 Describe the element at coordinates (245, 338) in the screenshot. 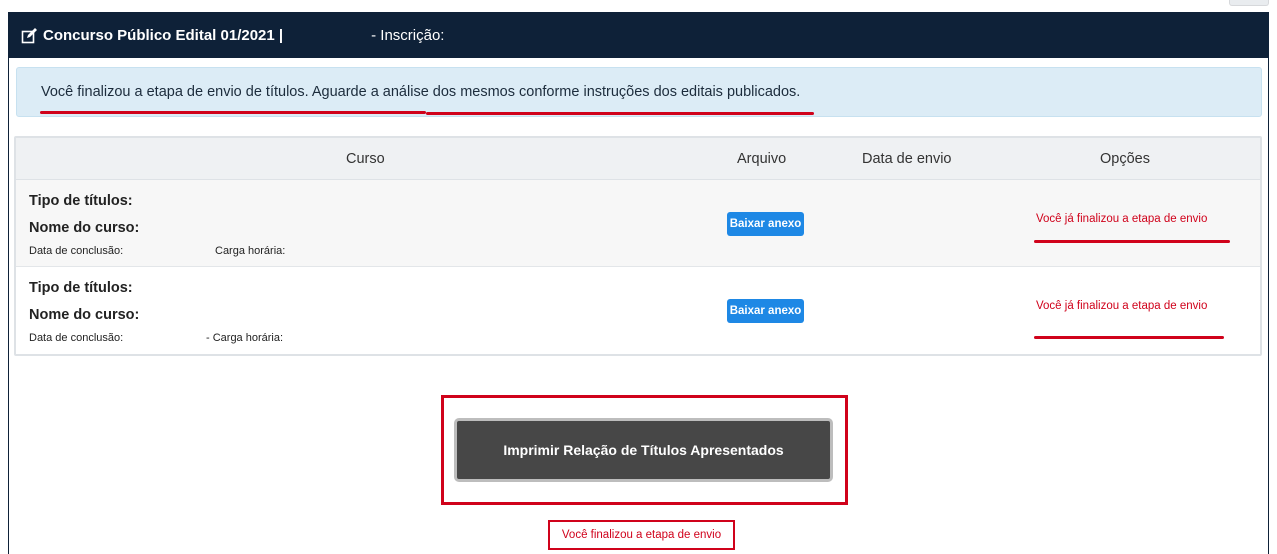

I see `carga-horaria-label: - Carga horária:` at that location.